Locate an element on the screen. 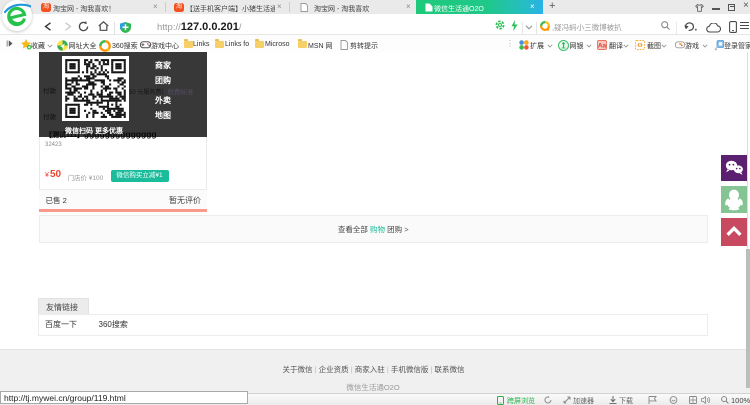 The height and width of the screenshot is (405, 750). svg-text: Aa is located at coordinates (602, 45).